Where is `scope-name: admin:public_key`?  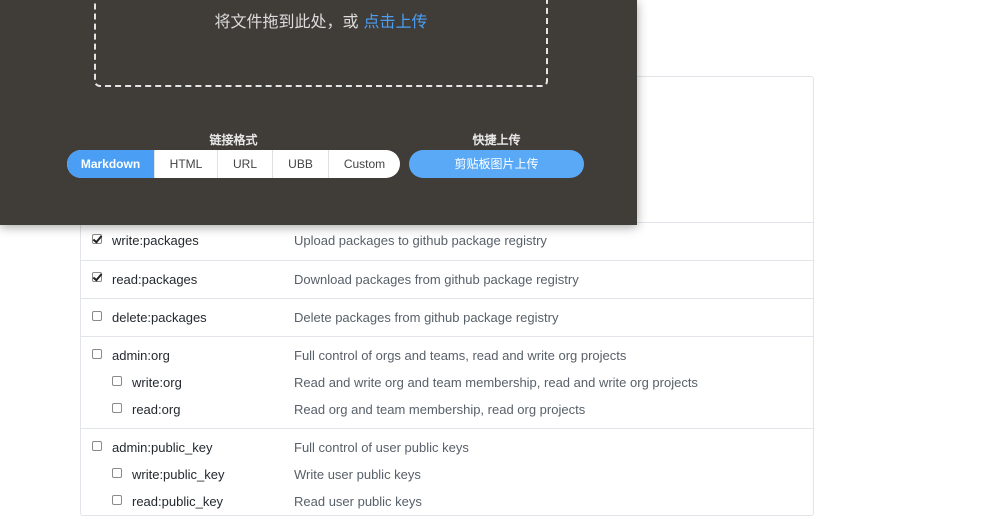
scope-name: admin:public_key is located at coordinates (162, 447).